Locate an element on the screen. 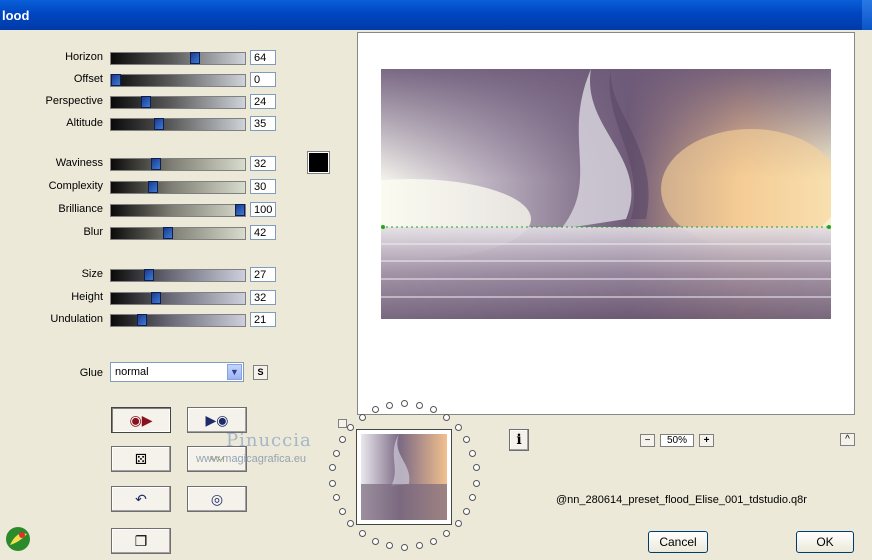  slider-value-complexity: 30 is located at coordinates (263, 186).